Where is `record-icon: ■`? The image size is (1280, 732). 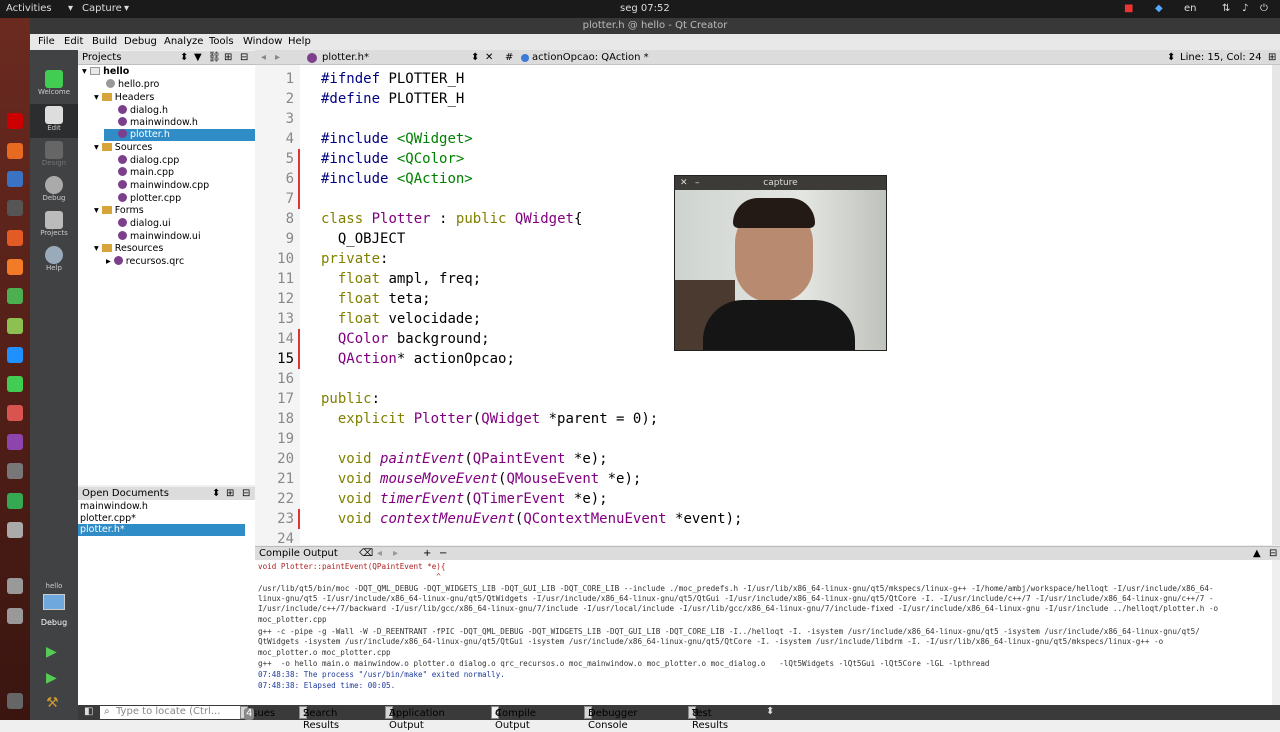
record-icon: ■ is located at coordinates (1128, 8).